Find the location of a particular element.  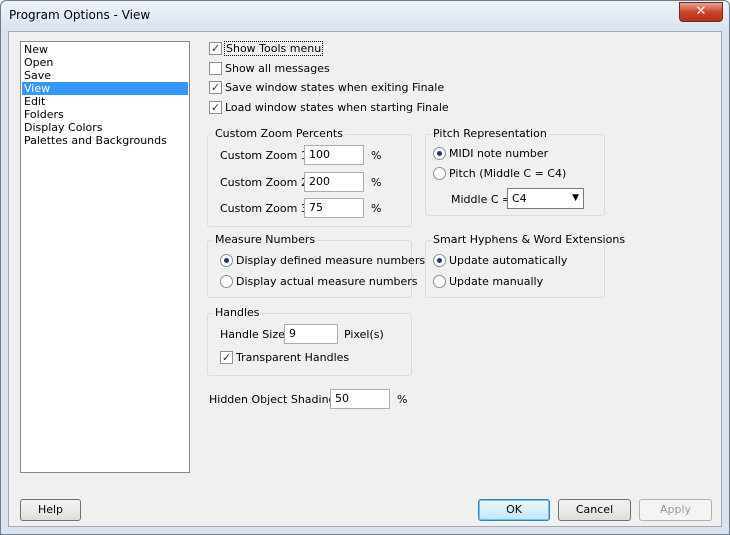

cancel-button: Cancel is located at coordinates (594, 510).